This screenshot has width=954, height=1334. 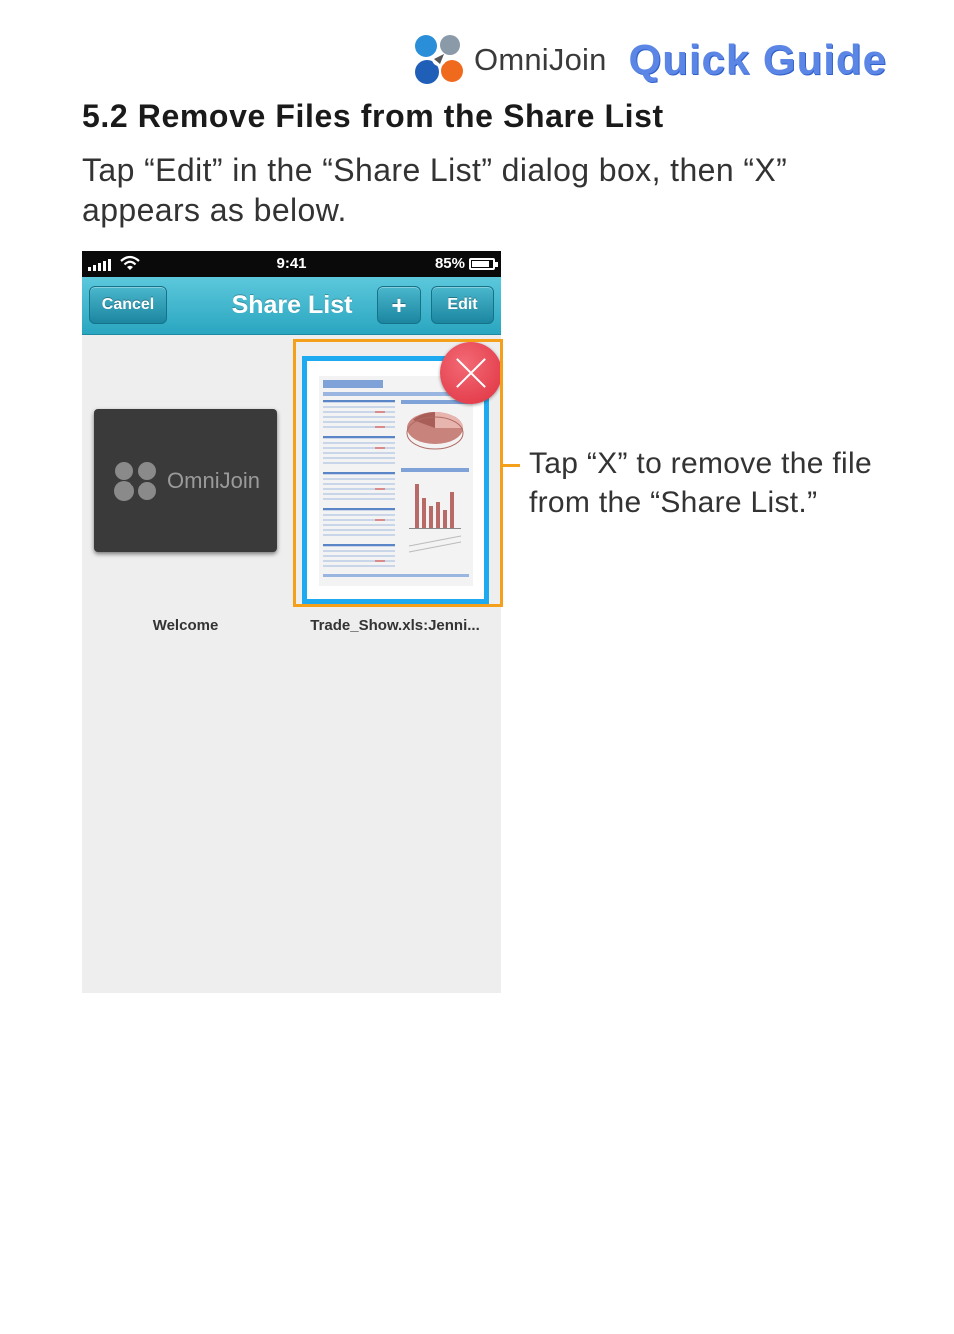 I want to click on section-title: 5.2 Remove Files from the Share List, so click(x=373, y=116).